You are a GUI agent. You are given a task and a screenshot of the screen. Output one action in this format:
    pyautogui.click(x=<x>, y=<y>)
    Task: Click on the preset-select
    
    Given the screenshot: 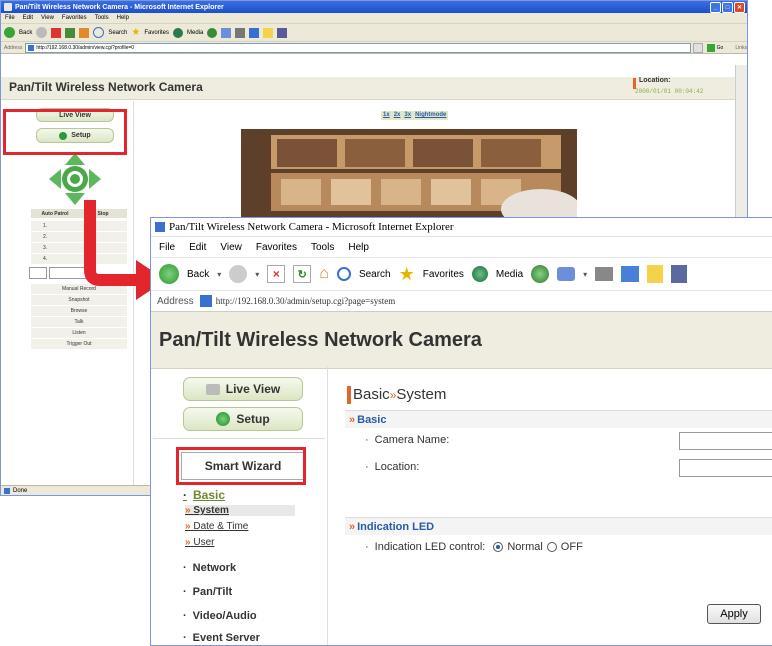 What is the action you would take?
    pyautogui.click(x=38, y=273)
    